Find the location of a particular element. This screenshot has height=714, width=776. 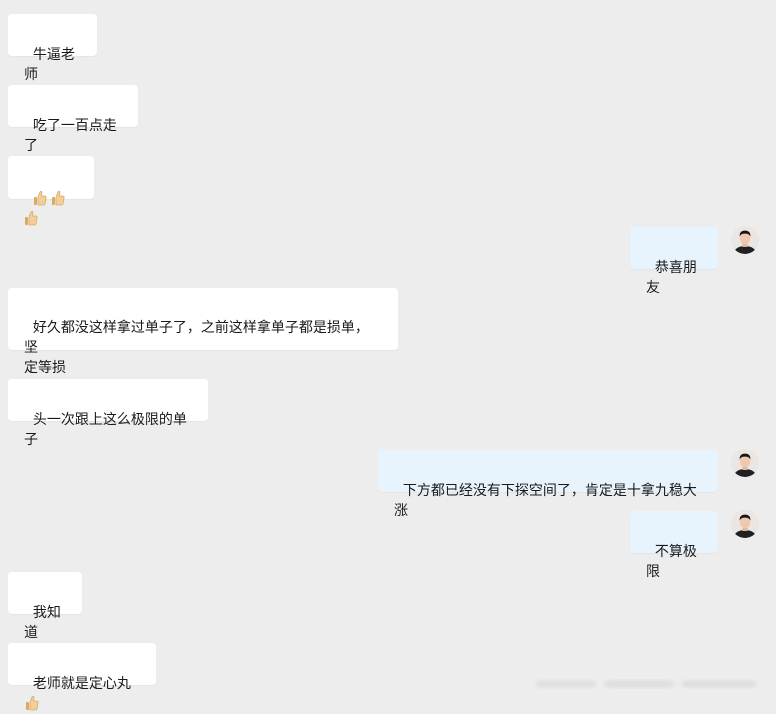

message-bubble-incoming: 头一次跟上这么极限的单子 is located at coordinates (108, 413).